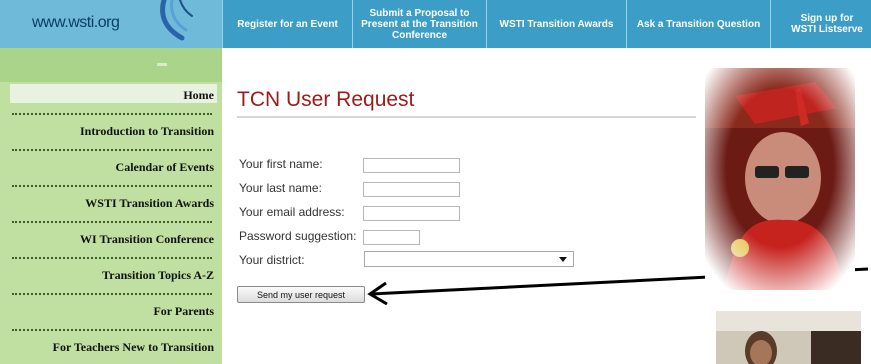 This screenshot has width=871, height=364. Describe the element at coordinates (780, 179) in the screenshot. I see `graduate-photo` at that location.